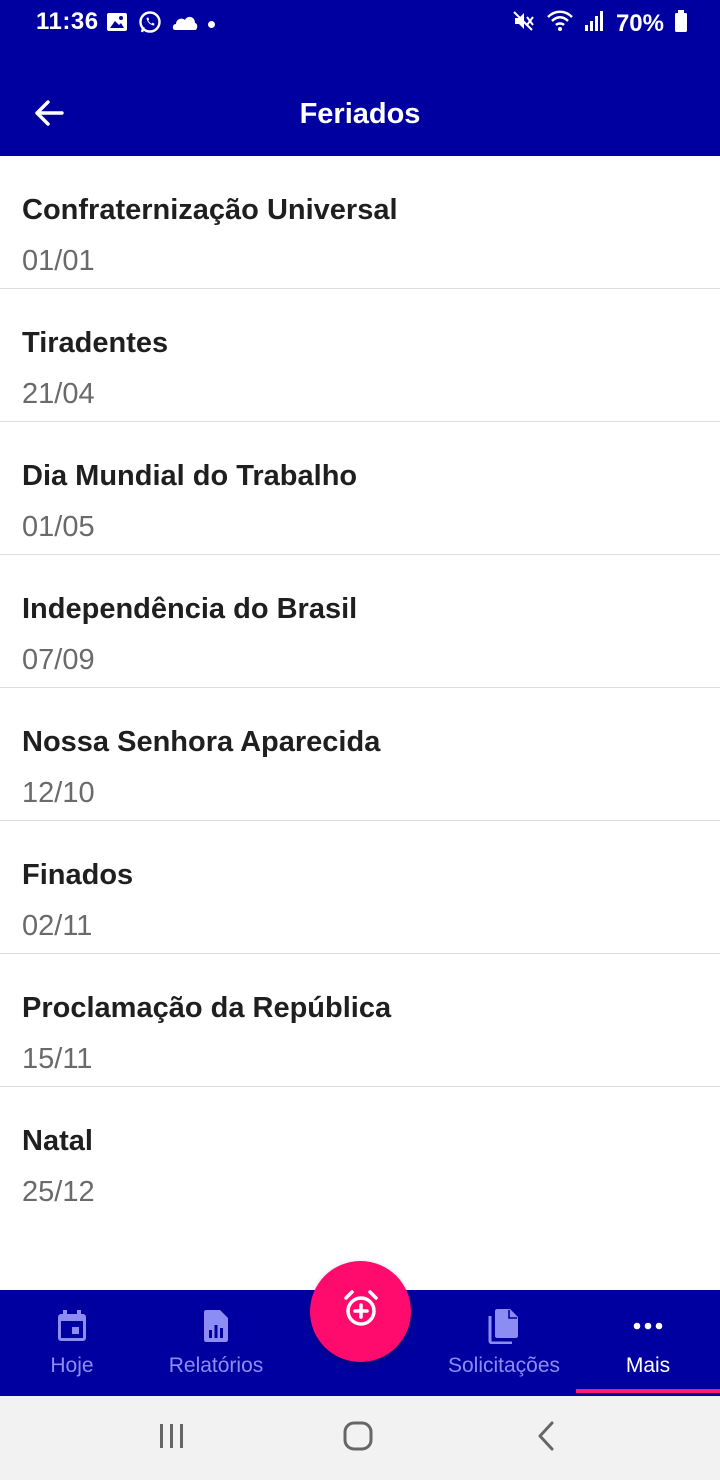 This screenshot has width=720, height=1480. I want to click on recent-apps-icon, so click(172, 1438).